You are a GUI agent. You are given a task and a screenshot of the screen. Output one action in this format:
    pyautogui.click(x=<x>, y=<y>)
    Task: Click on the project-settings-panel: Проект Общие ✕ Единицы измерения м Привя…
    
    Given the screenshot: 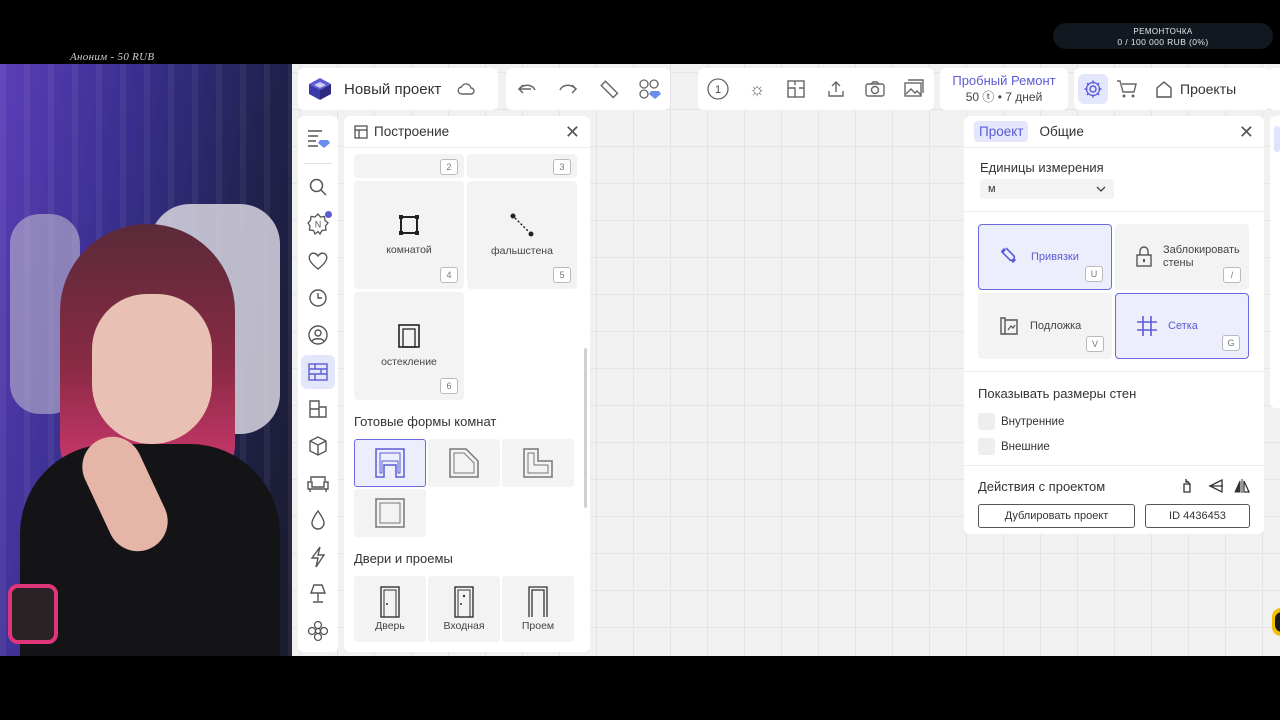 What is the action you would take?
    pyautogui.click(x=1114, y=325)
    